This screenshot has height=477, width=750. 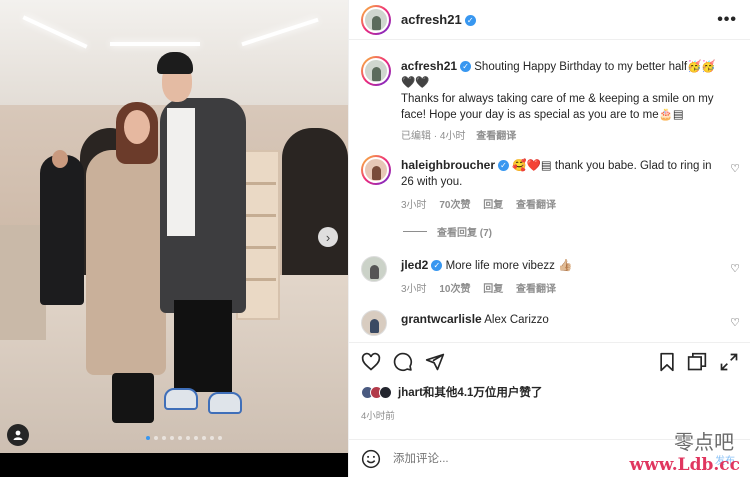 I want to click on photo-man-pants, so click(x=203, y=346).